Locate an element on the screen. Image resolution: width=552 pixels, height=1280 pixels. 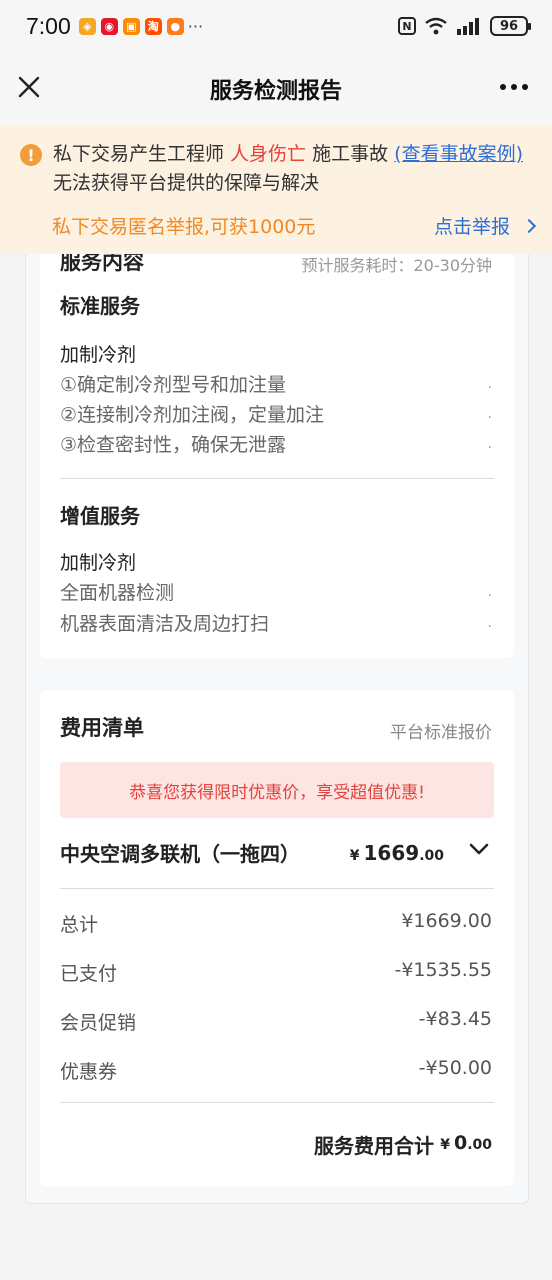
wallet-app-icon: ◈ is located at coordinates (87, 26).